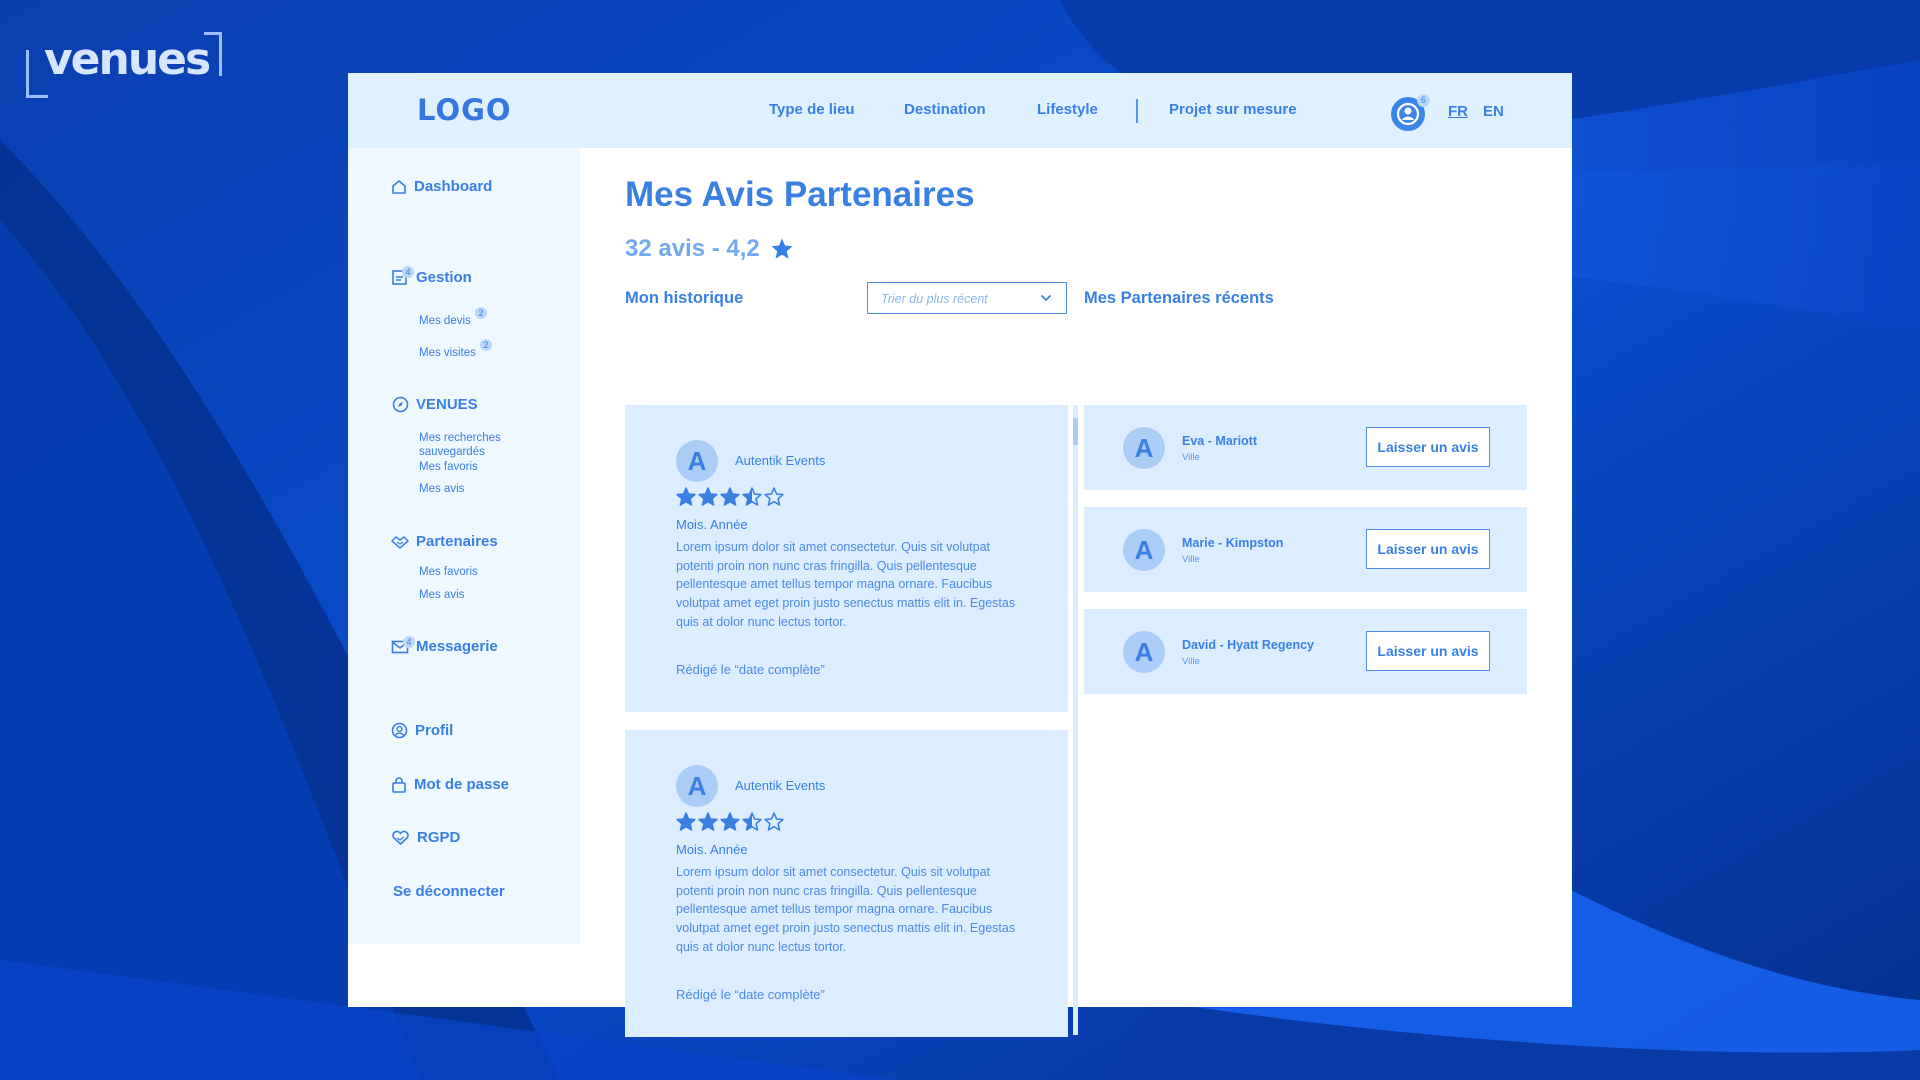  I want to click on sidebar-label-rgpd: RGPD, so click(439, 837).